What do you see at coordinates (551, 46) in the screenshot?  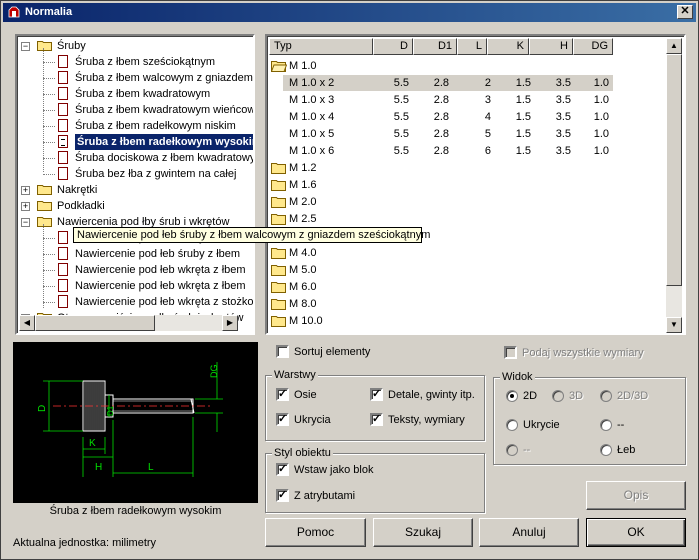 I see `column-header-h: H` at bounding box center [551, 46].